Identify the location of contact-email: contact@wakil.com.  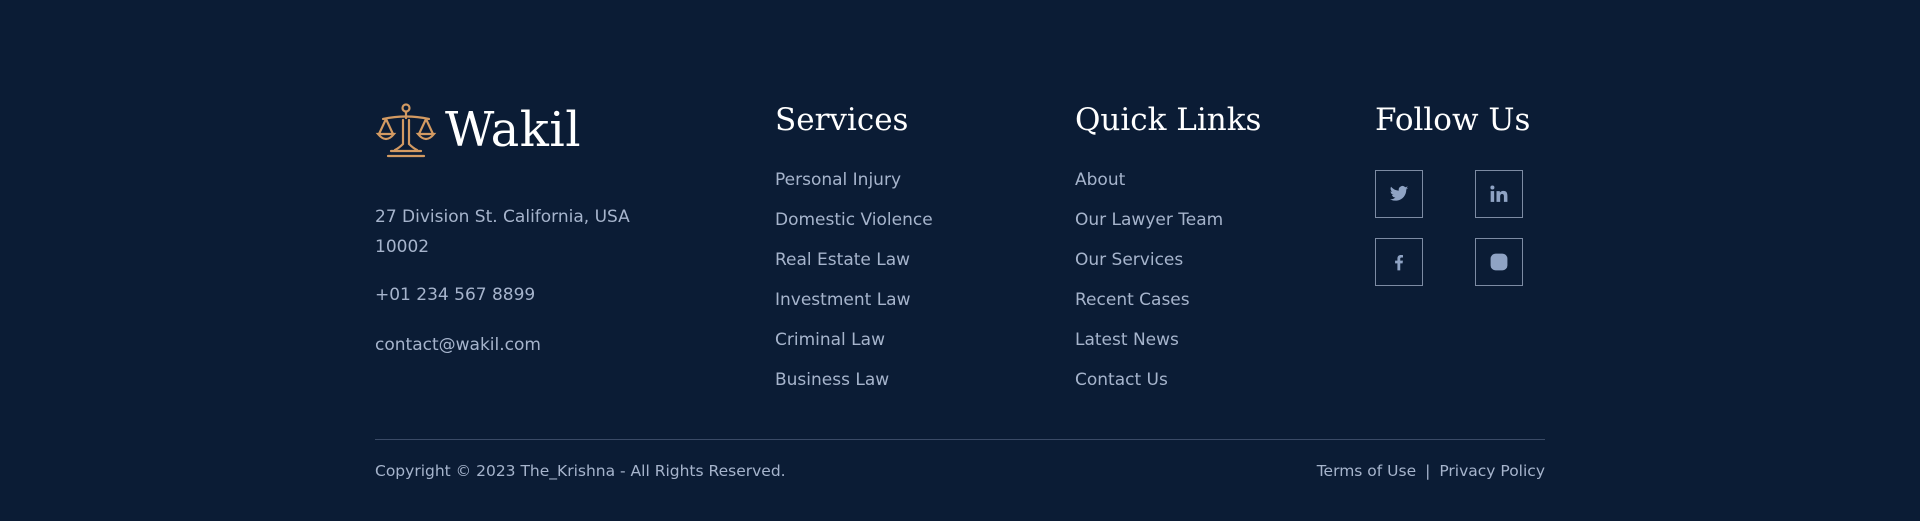
(458, 345).